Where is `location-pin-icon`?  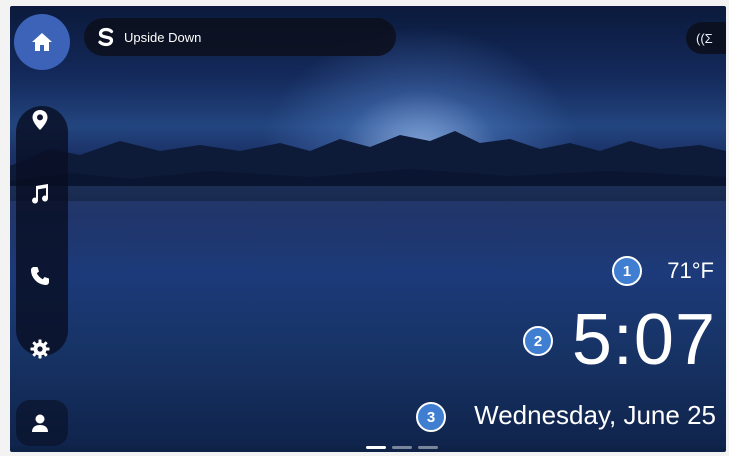
location-pin-icon is located at coordinates (40, 120).